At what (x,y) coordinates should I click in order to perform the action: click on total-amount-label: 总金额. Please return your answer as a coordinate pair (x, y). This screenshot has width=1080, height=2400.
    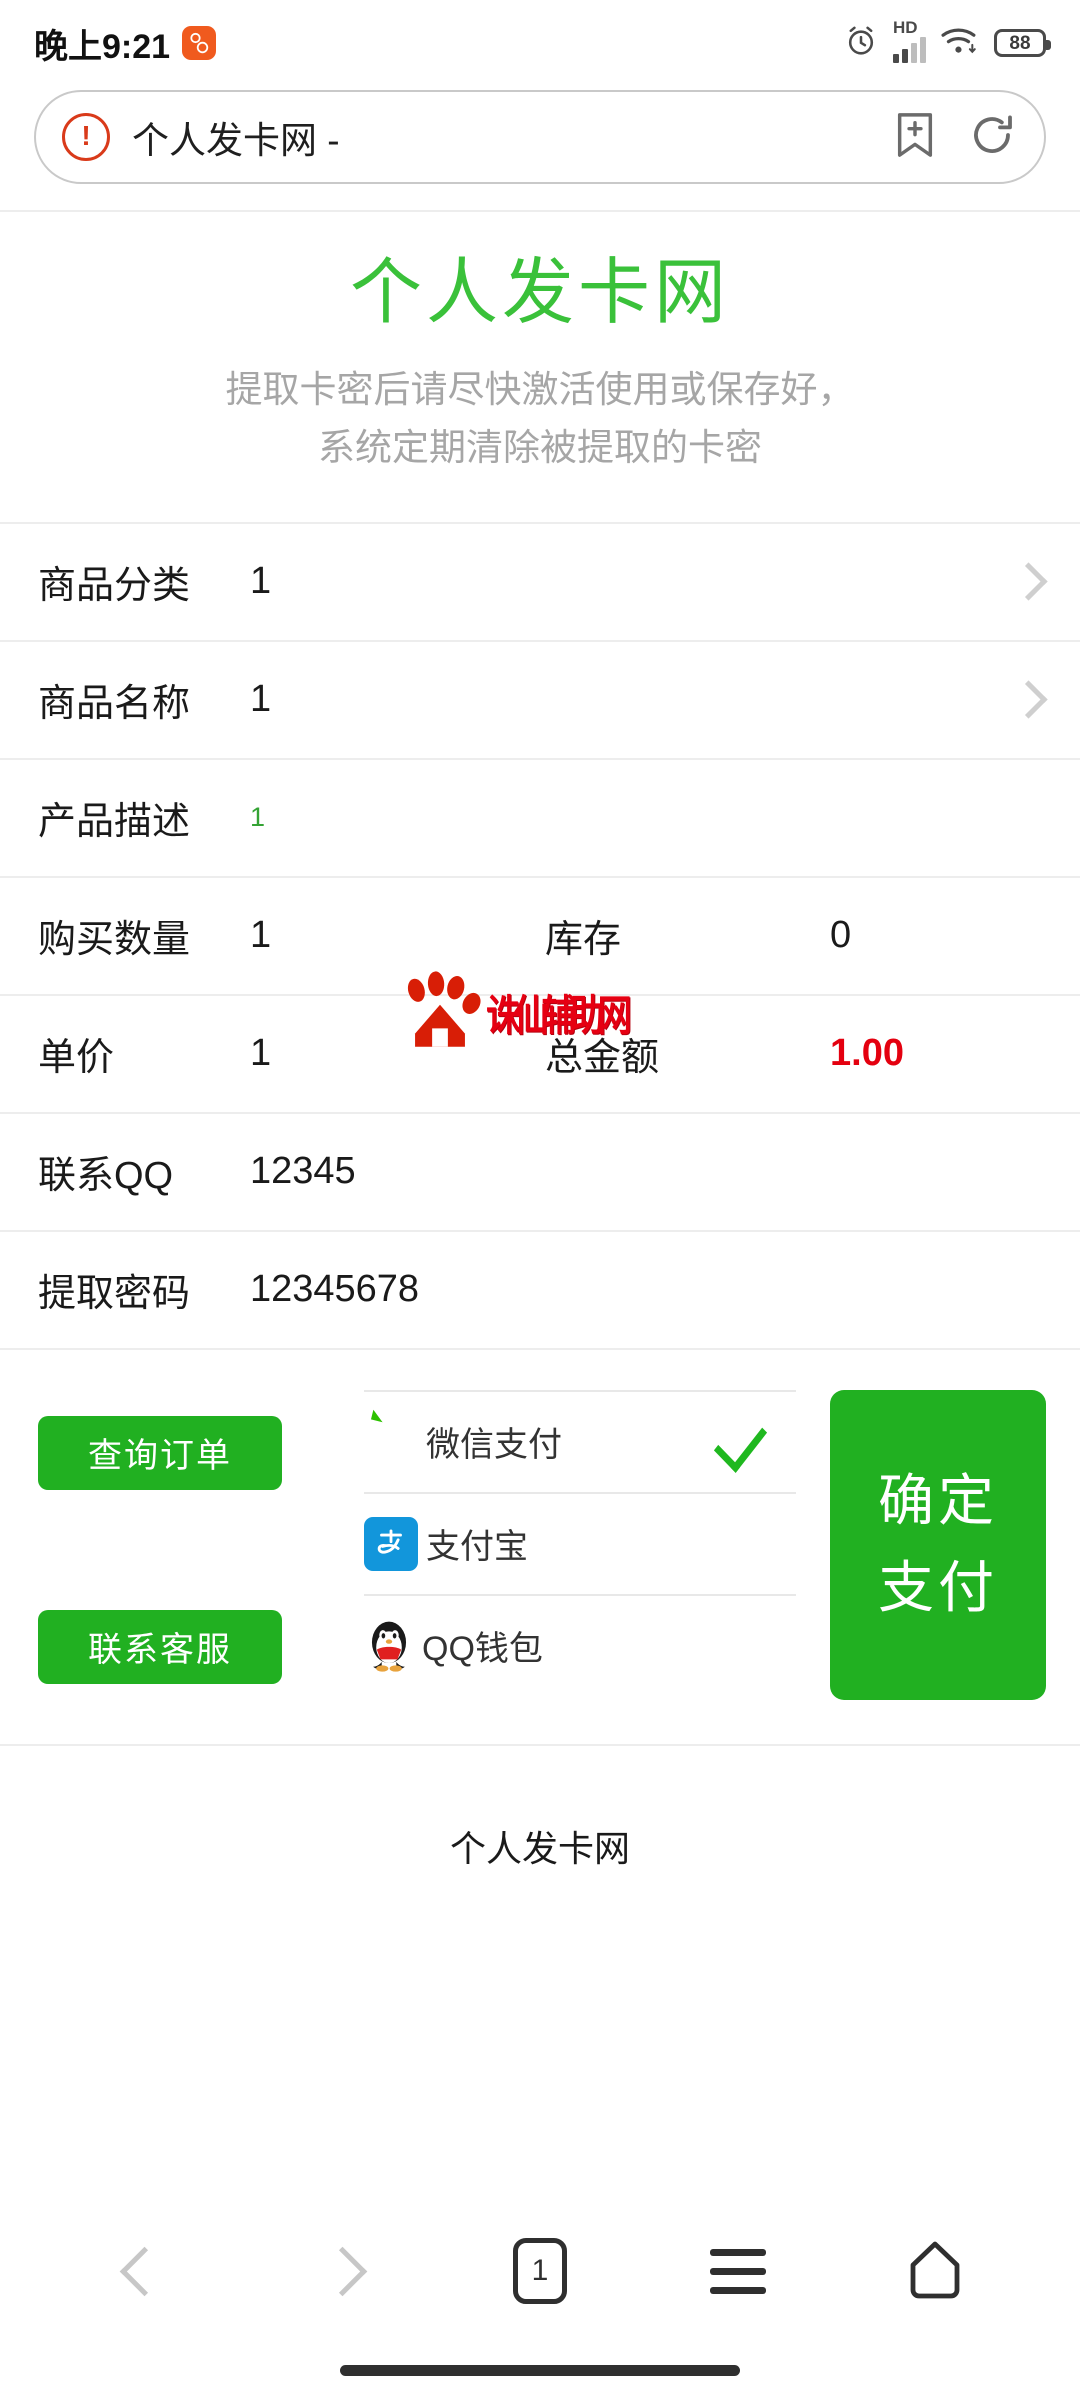
    Looking at the image, I should click on (602, 1058).